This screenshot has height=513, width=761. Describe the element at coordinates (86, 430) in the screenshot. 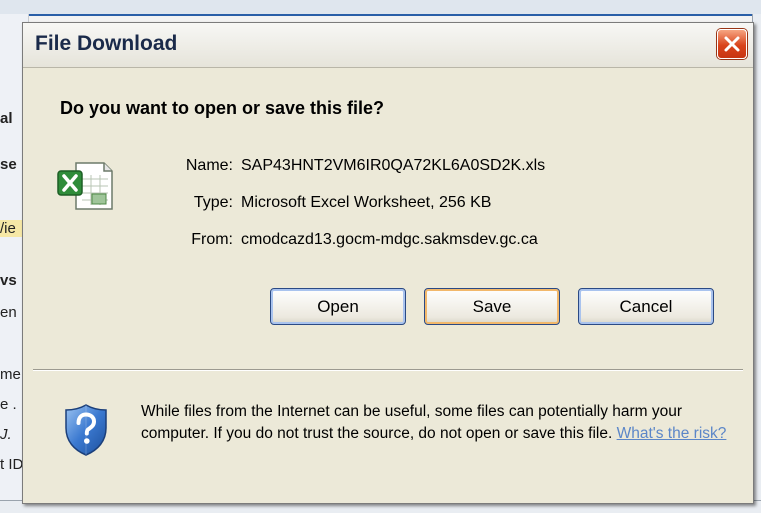

I see `shield-question-icon` at that location.